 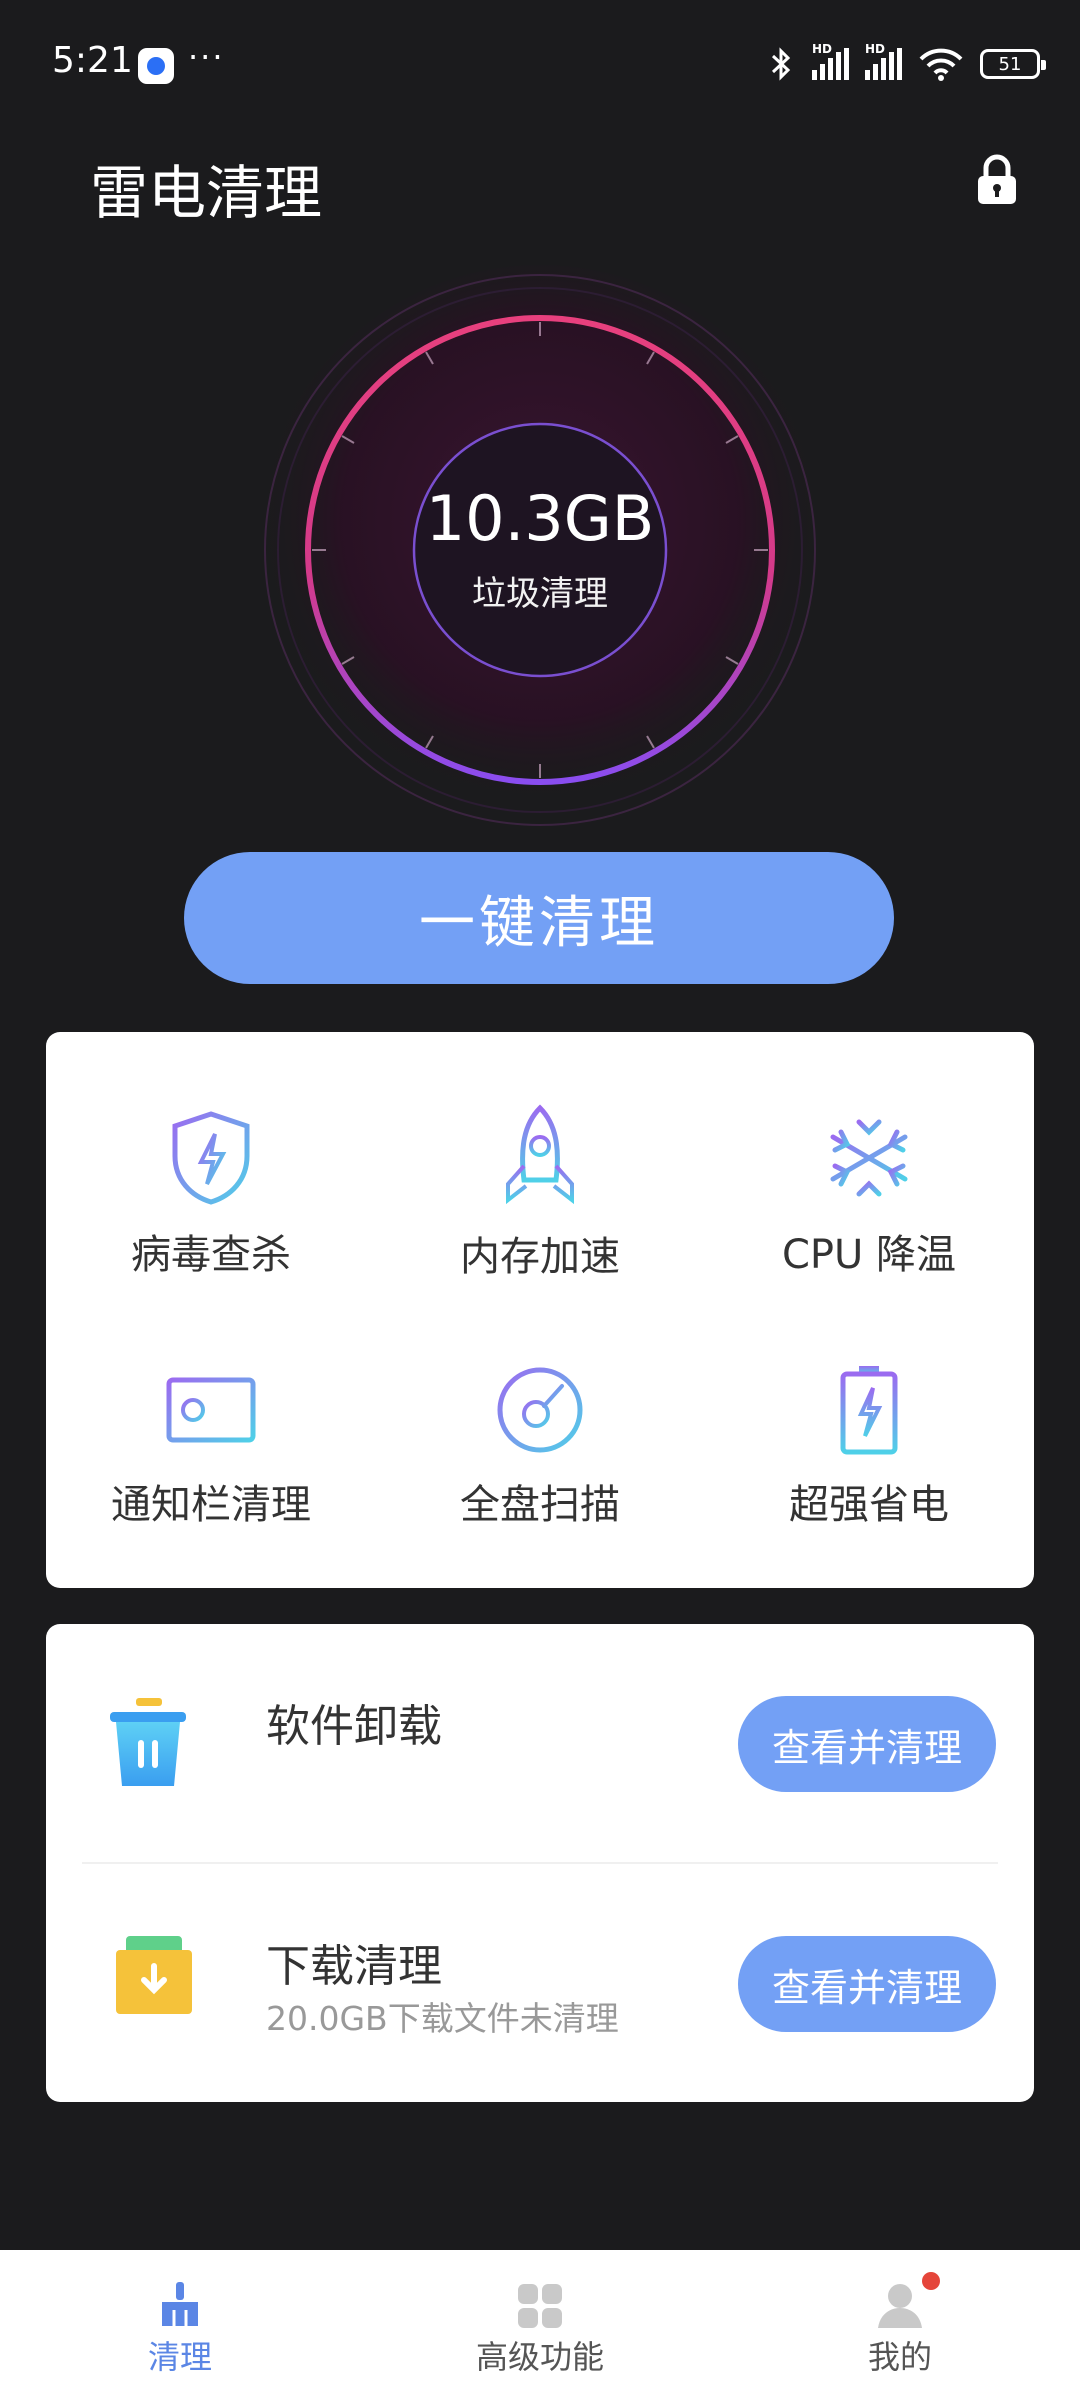 What do you see at coordinates (148, 1742) in the screenshot?
I see `trash-bin-icon` at bounding box center [148, 1742].